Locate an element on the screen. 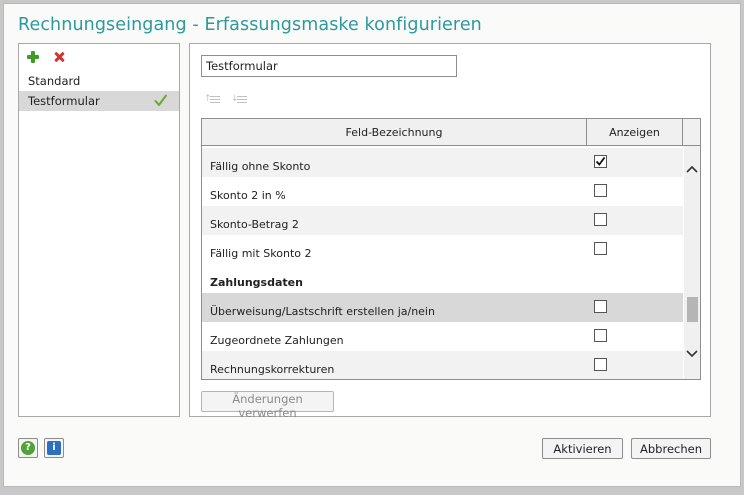  grid-row: Rechnungskorrekturen is located at coordinates (442, 365).